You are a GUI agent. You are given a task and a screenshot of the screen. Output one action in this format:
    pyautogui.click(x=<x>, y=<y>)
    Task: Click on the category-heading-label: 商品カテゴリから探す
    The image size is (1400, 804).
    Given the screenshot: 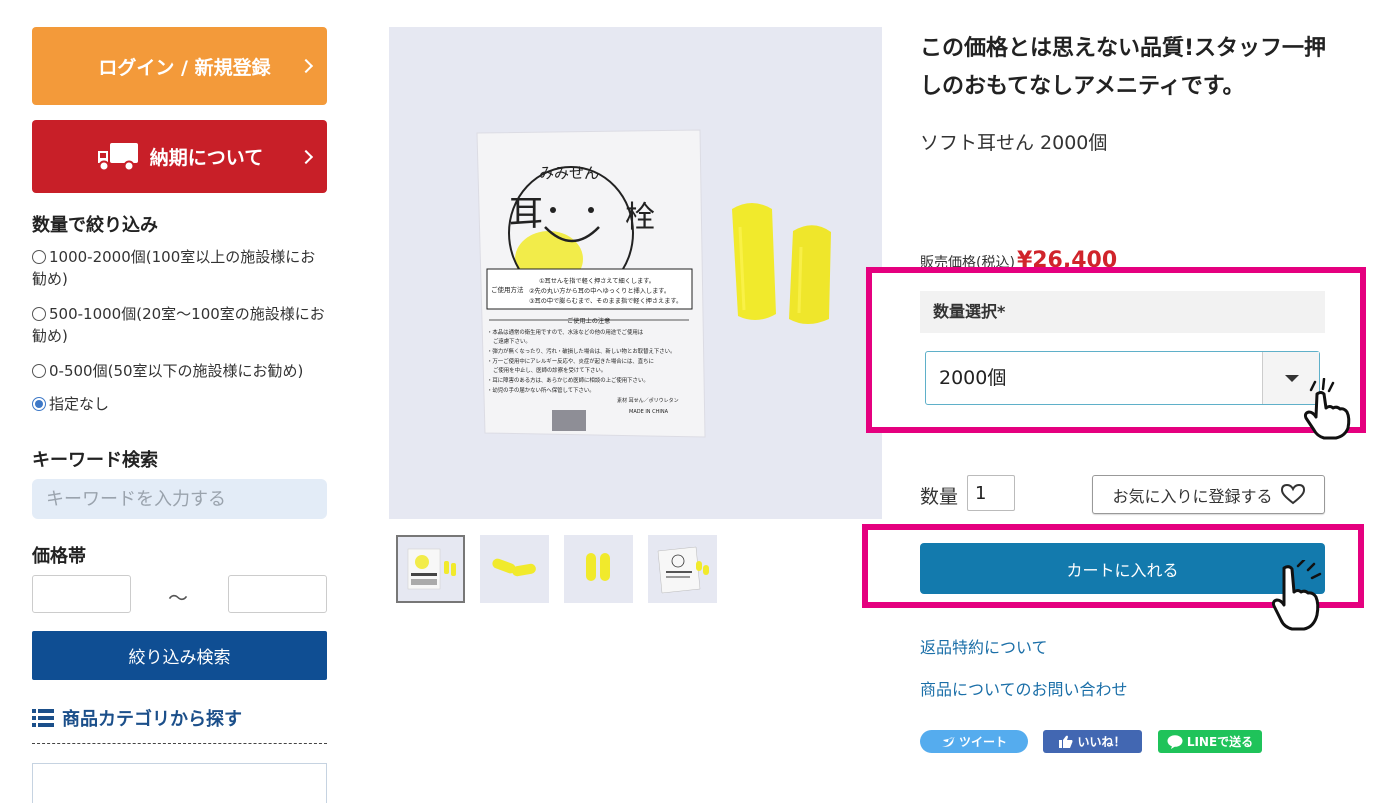 What is the action you would take?
    pyautogui.click(x=152, y=719)
    